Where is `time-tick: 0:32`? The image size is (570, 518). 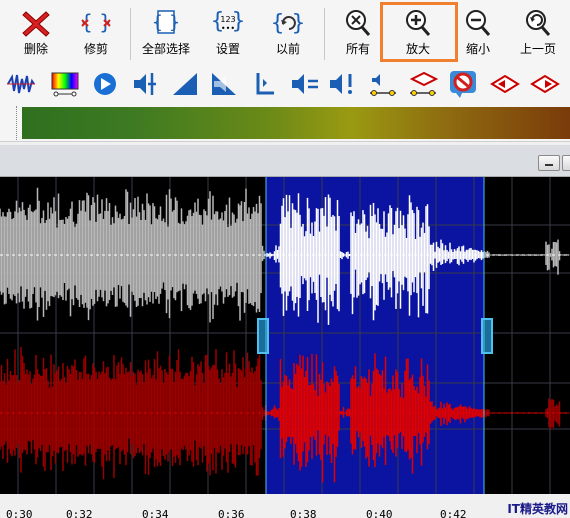 time-tick: 0:32 is located at coordinates (79, 513).